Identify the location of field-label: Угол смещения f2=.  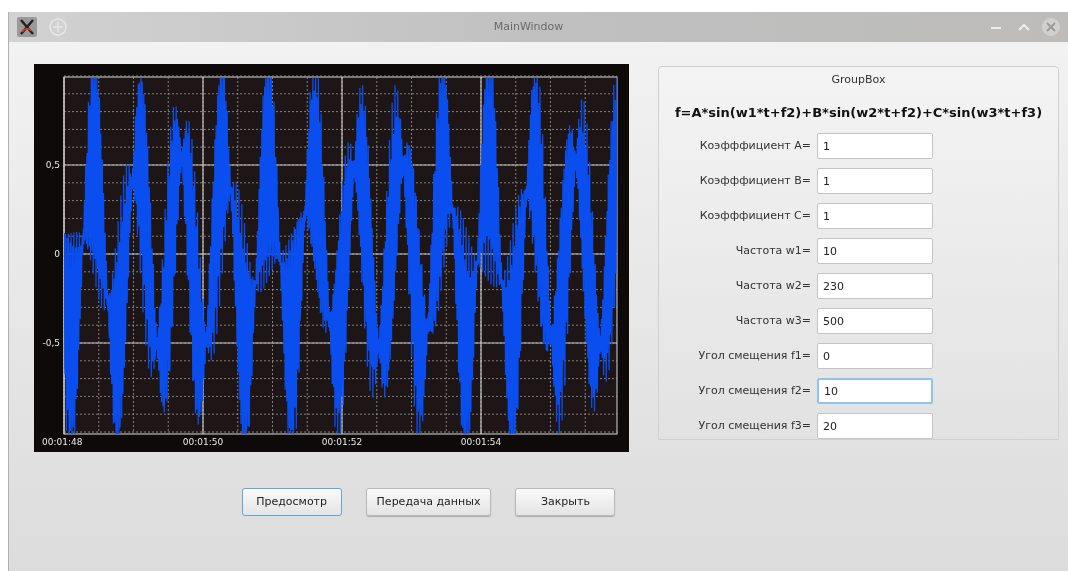
(754, 390).